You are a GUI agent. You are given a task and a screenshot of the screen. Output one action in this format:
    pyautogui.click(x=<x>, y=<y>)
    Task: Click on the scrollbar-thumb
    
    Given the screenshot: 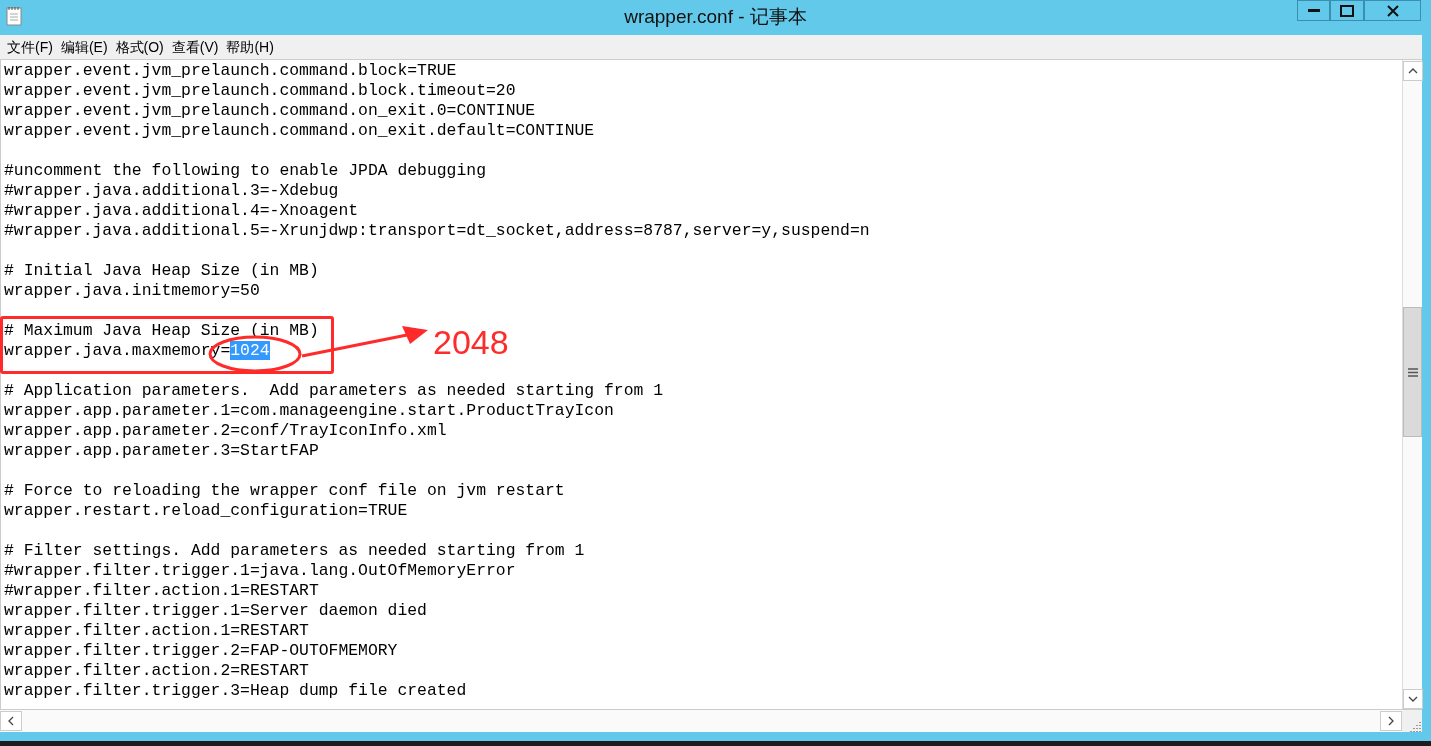 What is the action you would take?
    pyautogui.click(x=1412, y=372)
    